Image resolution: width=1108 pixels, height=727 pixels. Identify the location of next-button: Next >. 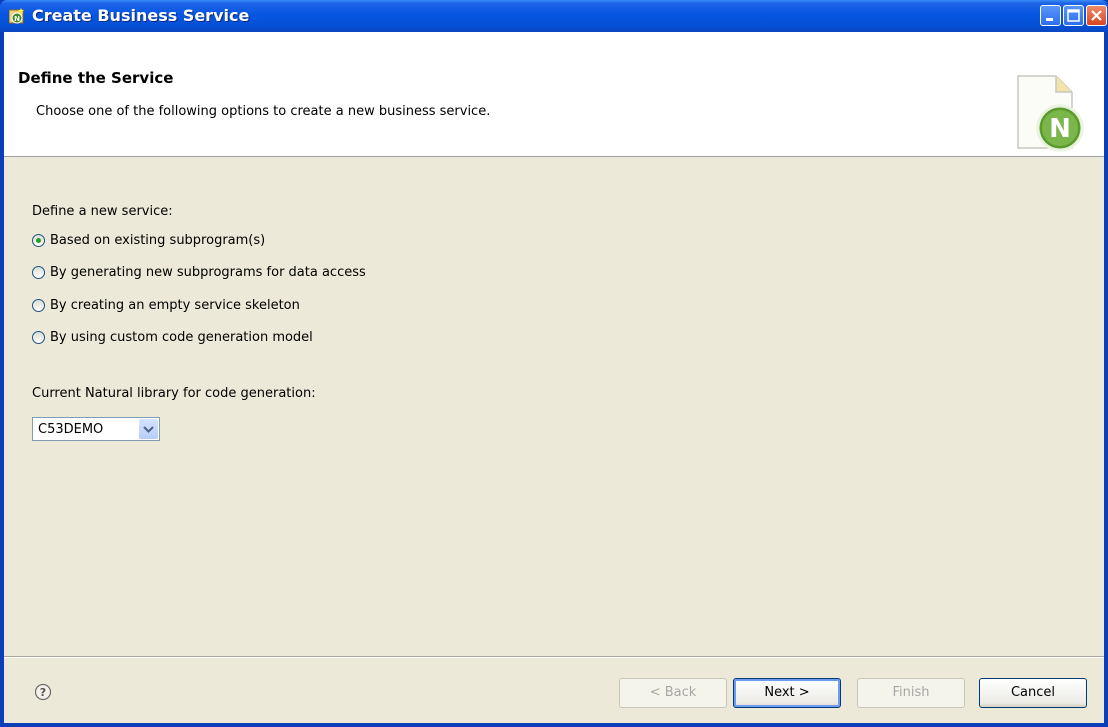
(787, 693).